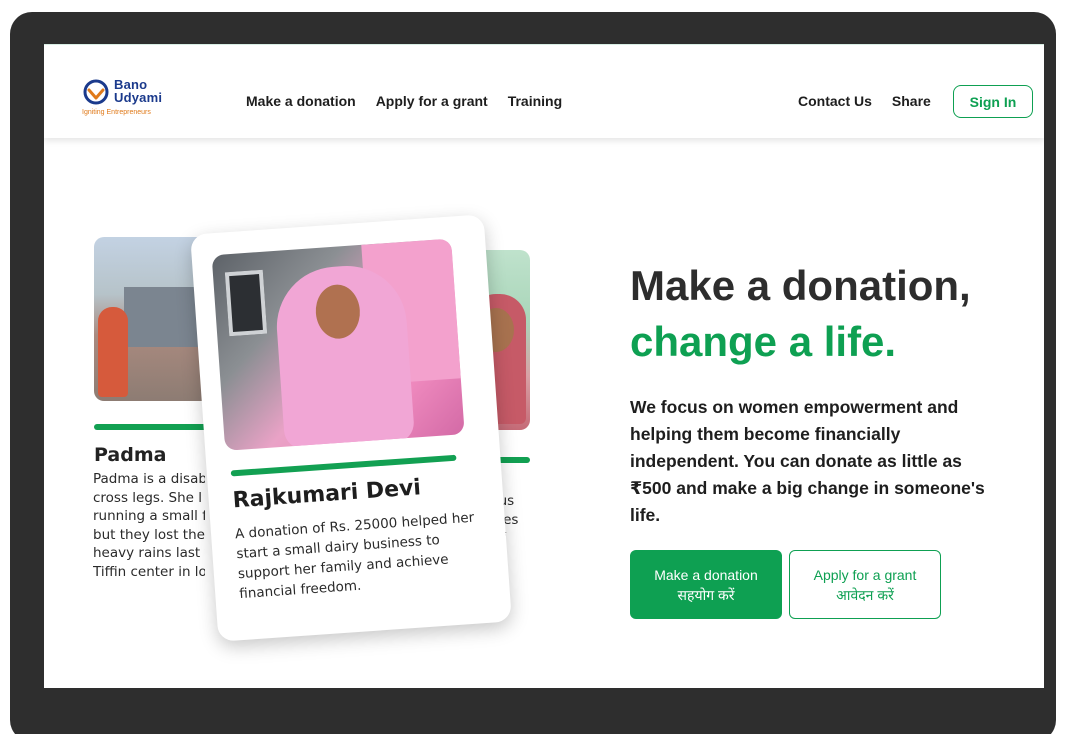 This screenshot has height=734, width=1066. What do you see at coordinates (706, 594) in the screenshot?
I see `make-donation-button-label-hi: सहयोग करें` at bounding box center [706, 594].